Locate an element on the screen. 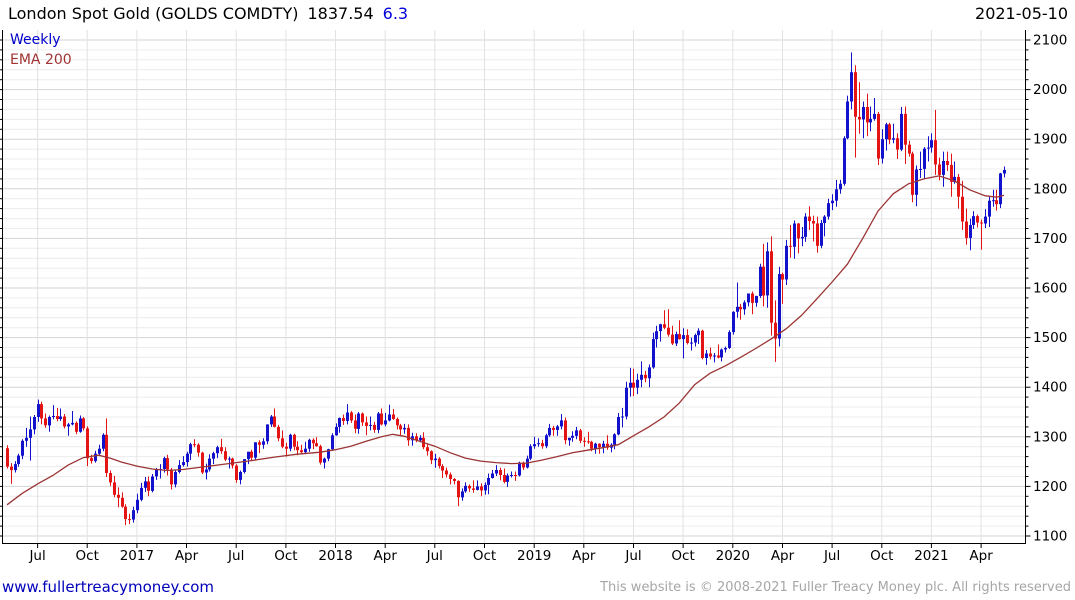 Image resolution: width=1075 pixels, height=600 pixels. svg-text: 2021 is located at coordinates (931, 556).